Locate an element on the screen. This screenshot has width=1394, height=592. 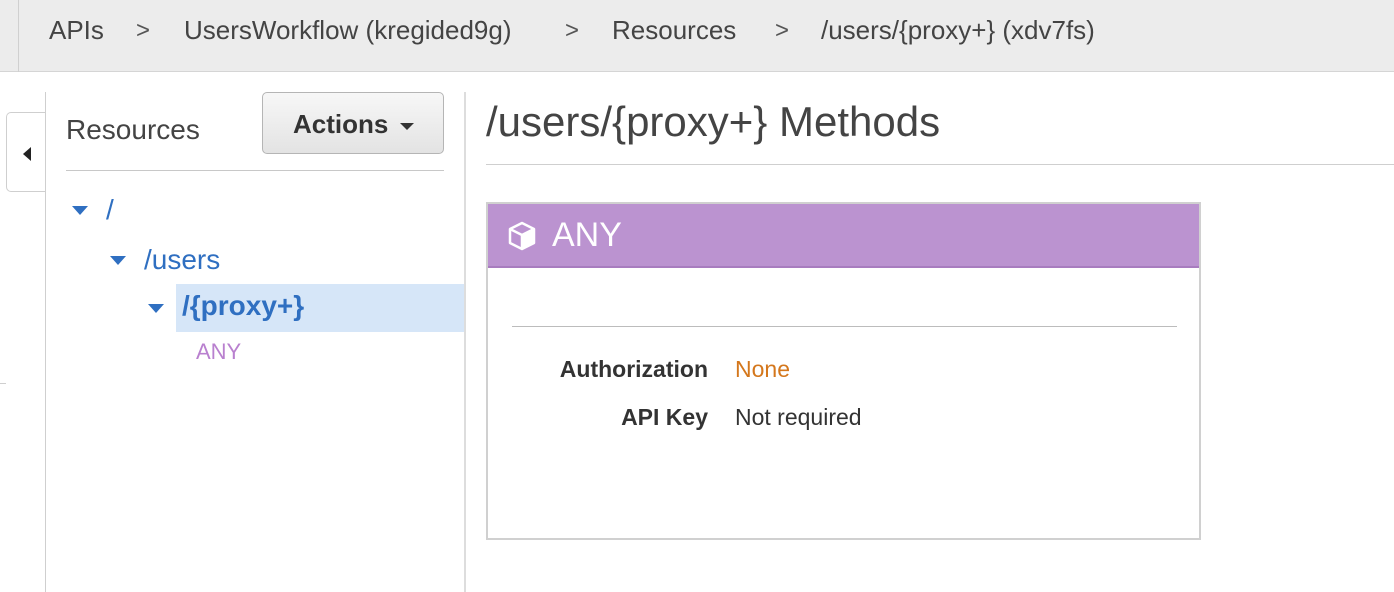
panel-border is located at coordinates (45, 342).